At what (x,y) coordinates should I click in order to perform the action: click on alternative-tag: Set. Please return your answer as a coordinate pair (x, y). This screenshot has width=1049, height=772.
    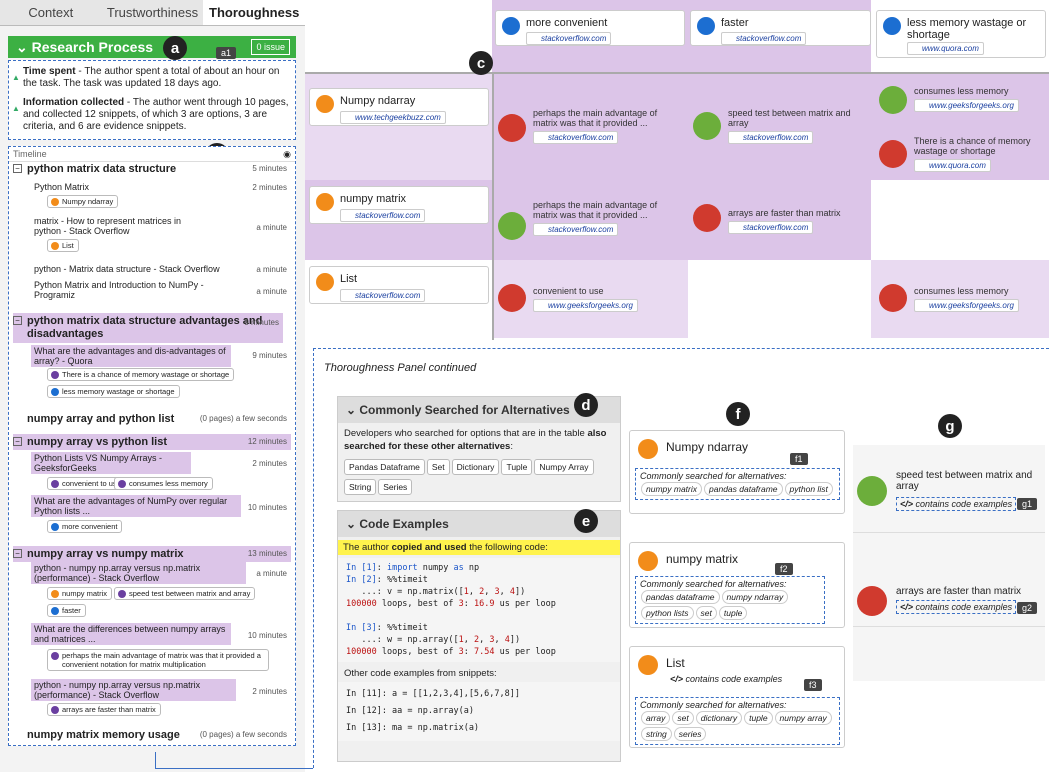
    Looking at the image, I should click on (438, 467).